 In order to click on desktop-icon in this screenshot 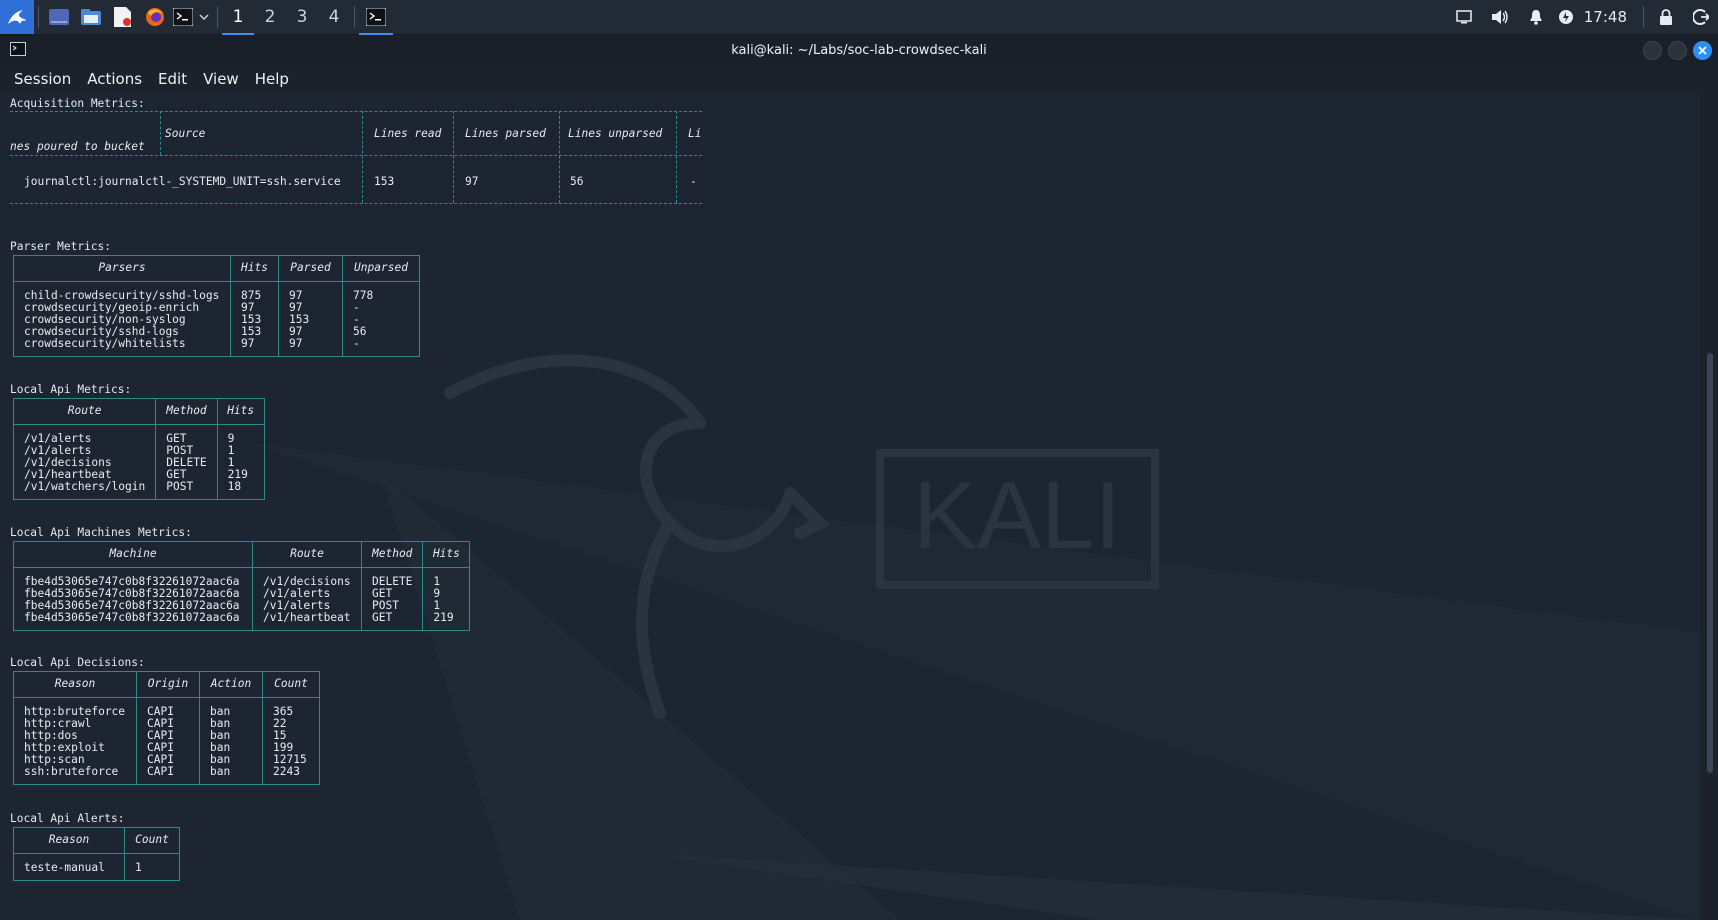, I will do `click(59, 17)`.